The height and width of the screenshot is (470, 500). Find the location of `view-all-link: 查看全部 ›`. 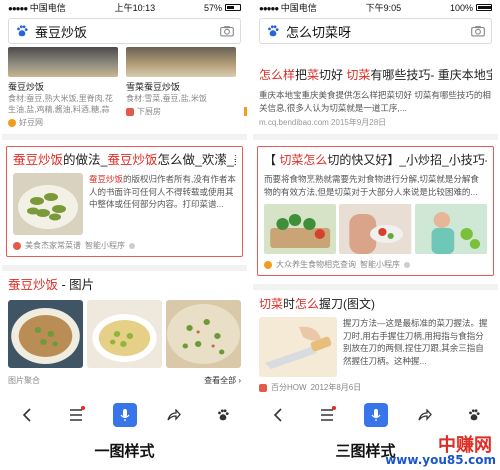

view-all-link: 查看全部 › is located at coordinates (222, 380).